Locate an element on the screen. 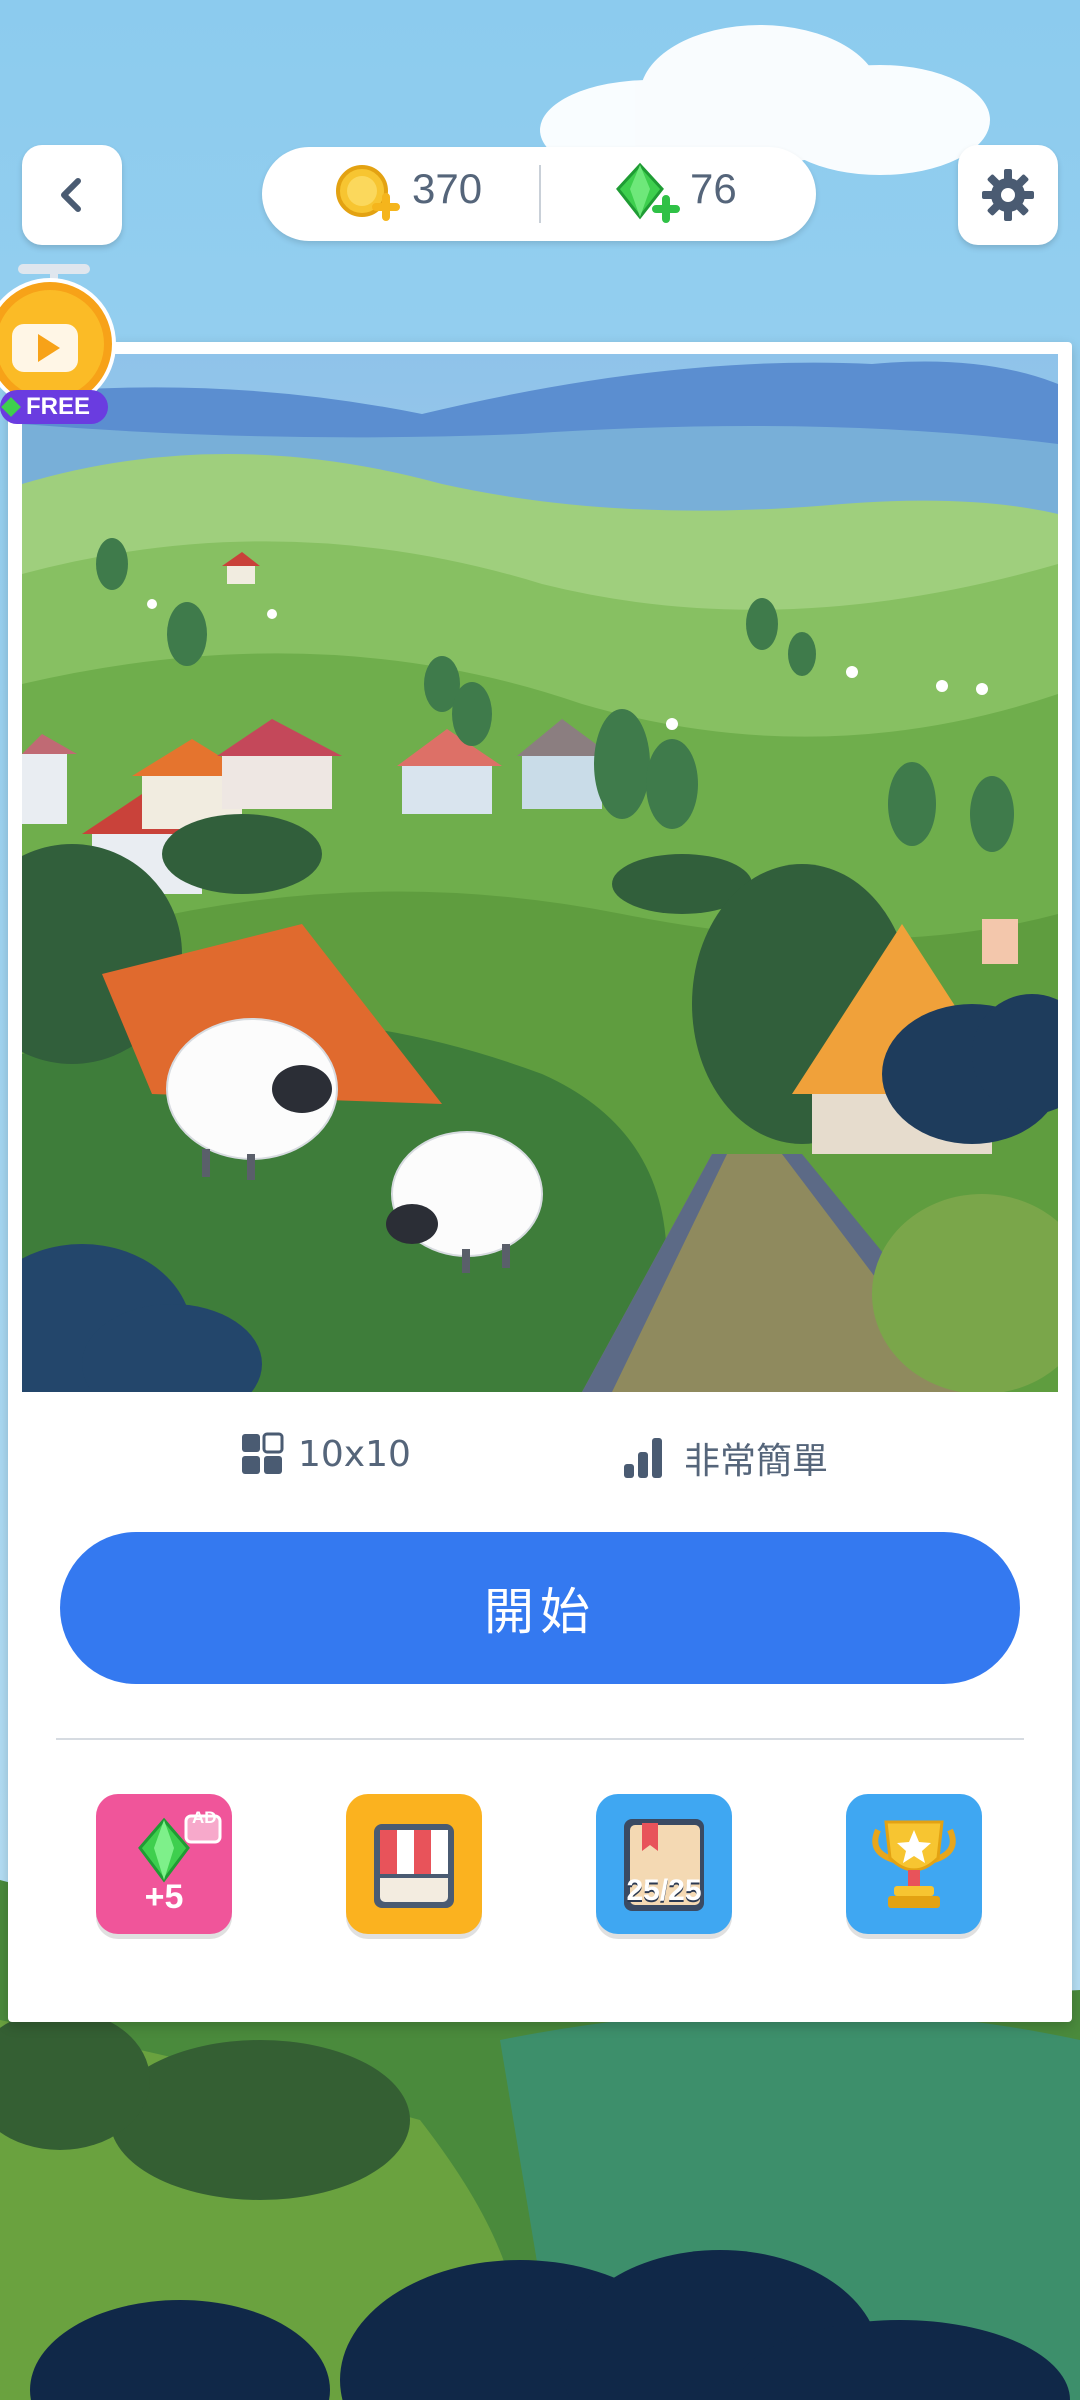 This screenshot has width=1080, height=2400. difficulty-info: 非常簡單 is located at coordinates (725, 1458).